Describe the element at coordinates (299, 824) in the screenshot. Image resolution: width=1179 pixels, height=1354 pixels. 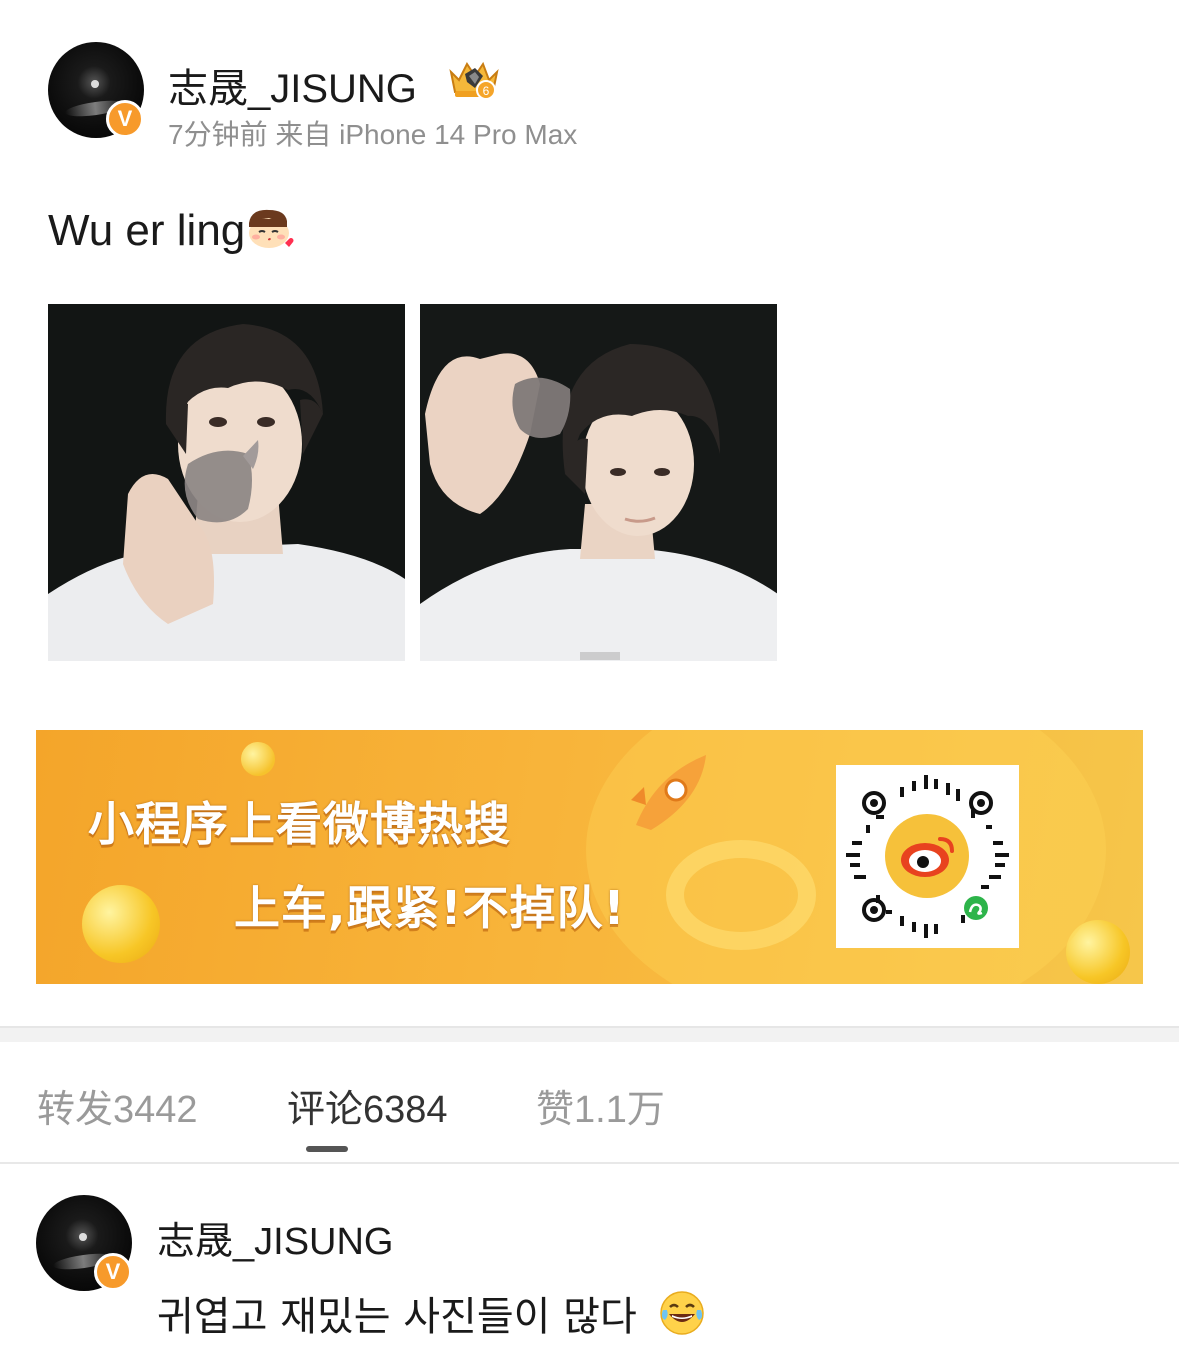
I see `banner-line-1: 小程序上看微博热搜` at that location.